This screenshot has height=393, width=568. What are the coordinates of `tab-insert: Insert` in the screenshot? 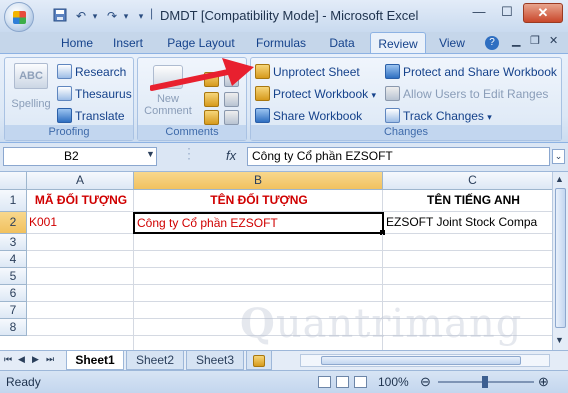 It's located at (128, 43).